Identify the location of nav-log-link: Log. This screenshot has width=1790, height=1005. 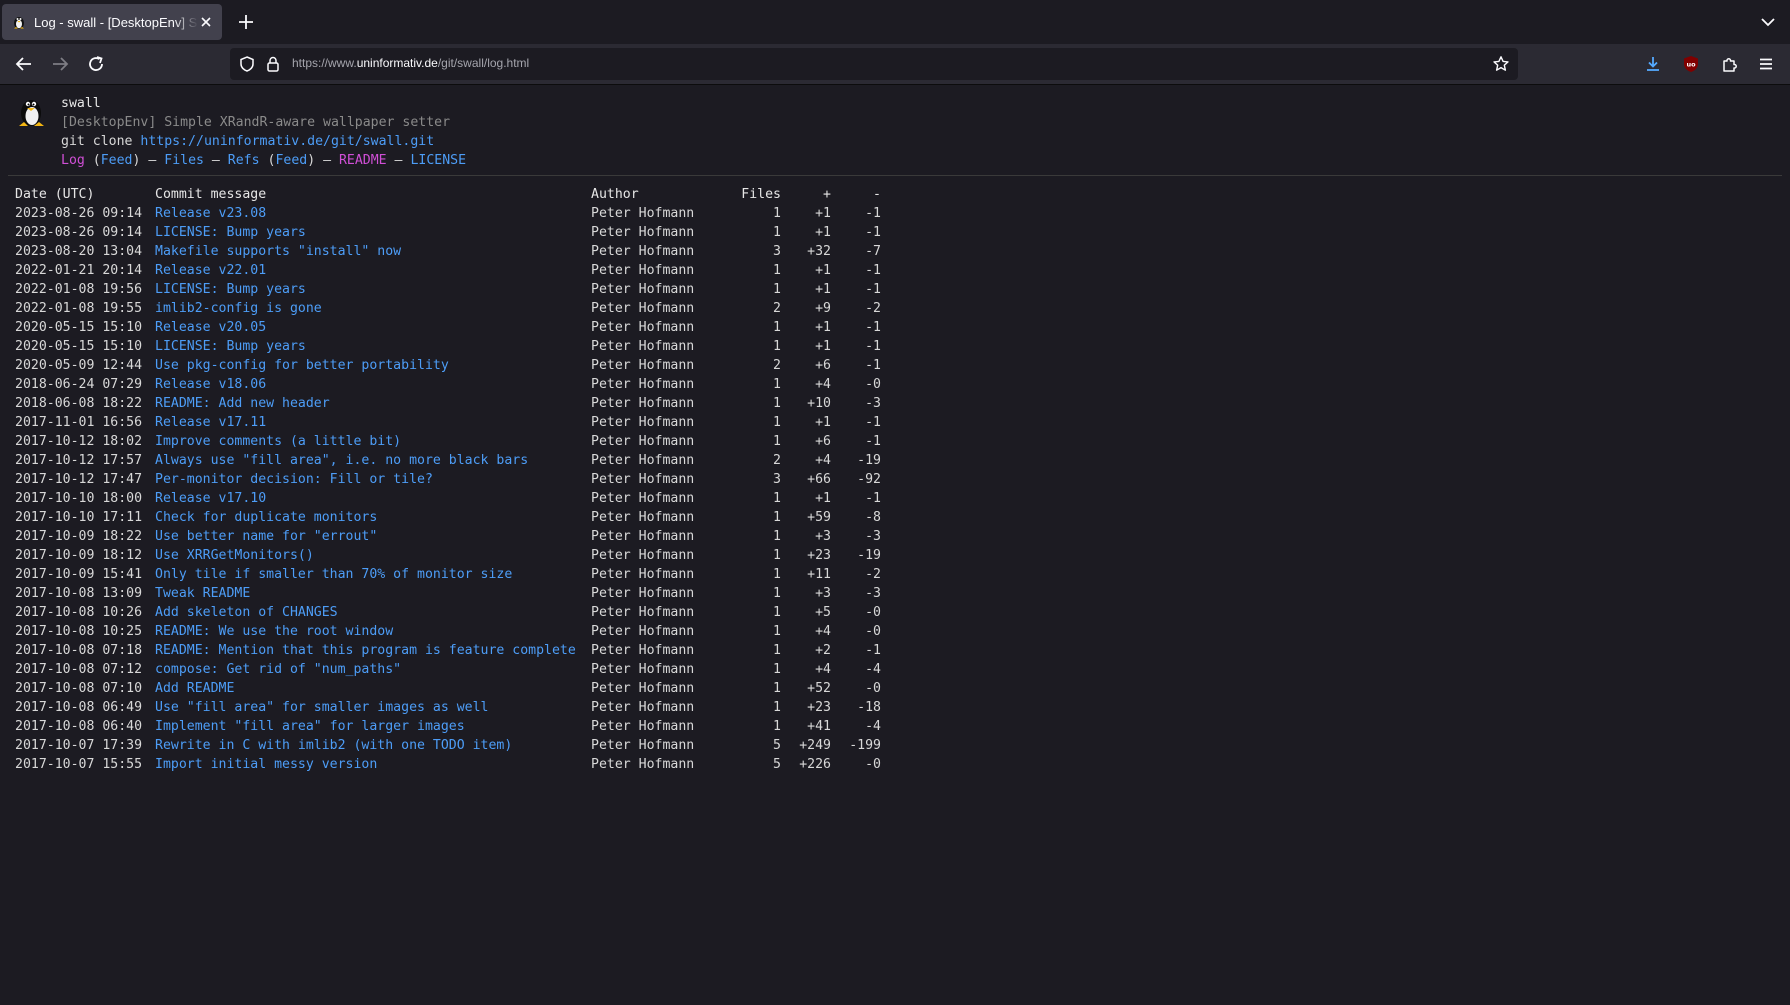
(73, 160).